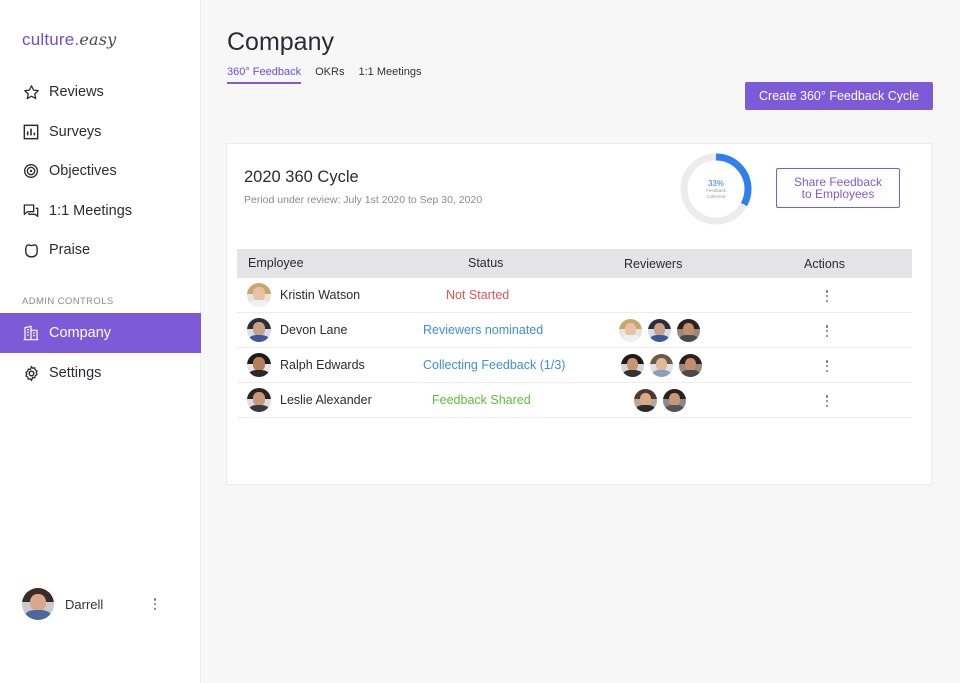  I want to click on bar-chart-icon, so click(31, 132).